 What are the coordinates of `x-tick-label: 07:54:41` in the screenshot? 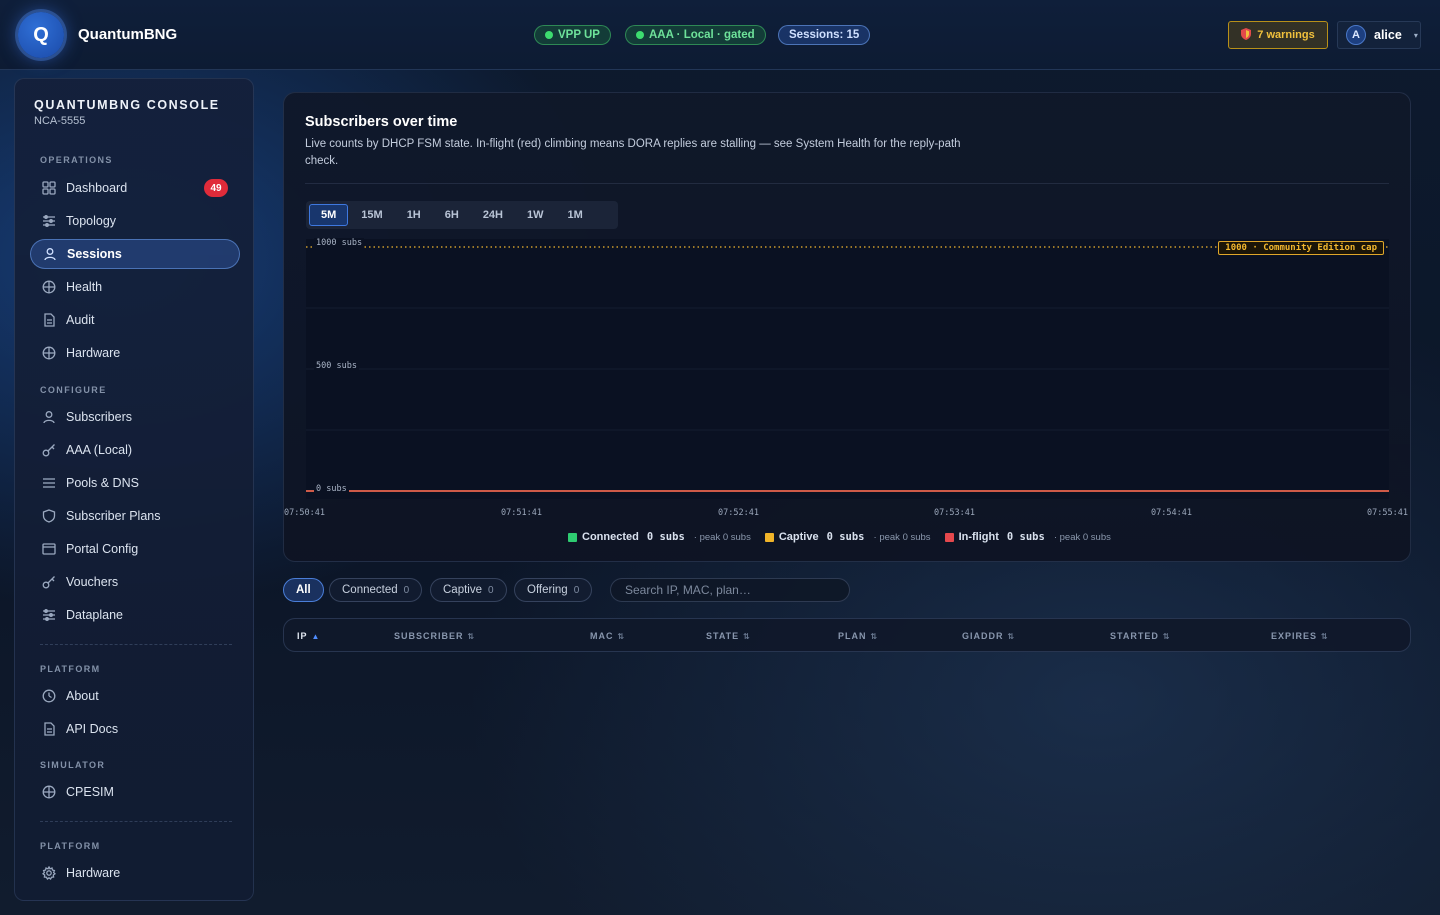 It's located at (1171, 513).